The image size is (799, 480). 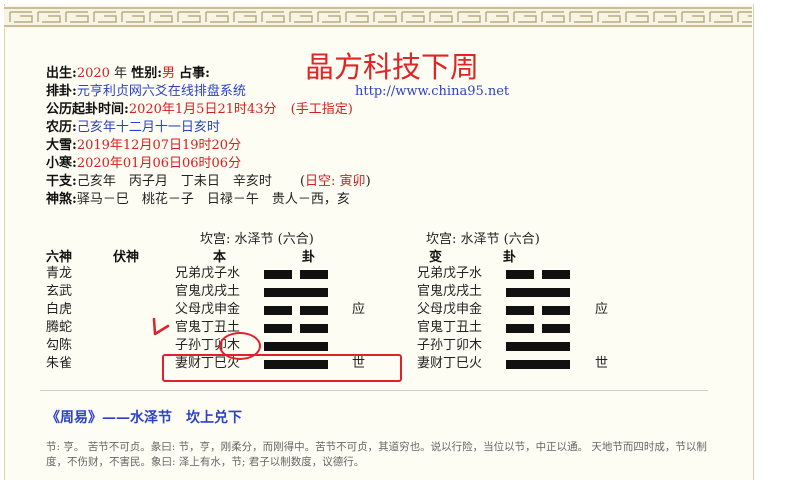 What do you see at coordinates (450, 327) in the screenshot?
I see `bian-yao-3: 官鬼丁丑土` at bounding box center [450, 327].